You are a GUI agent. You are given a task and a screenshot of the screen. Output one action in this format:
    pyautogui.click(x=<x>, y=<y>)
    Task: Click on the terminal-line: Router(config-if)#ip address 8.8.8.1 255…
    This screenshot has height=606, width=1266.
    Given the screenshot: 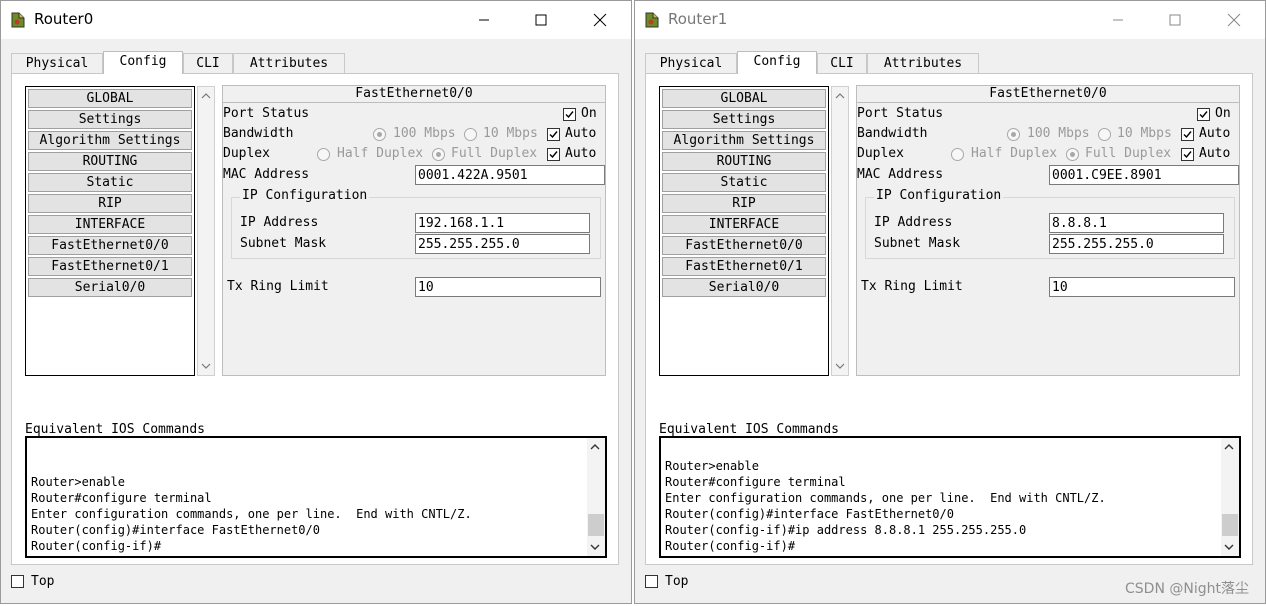 What is the action you would take?
    pyautogui.click(x=846, y=530)
    